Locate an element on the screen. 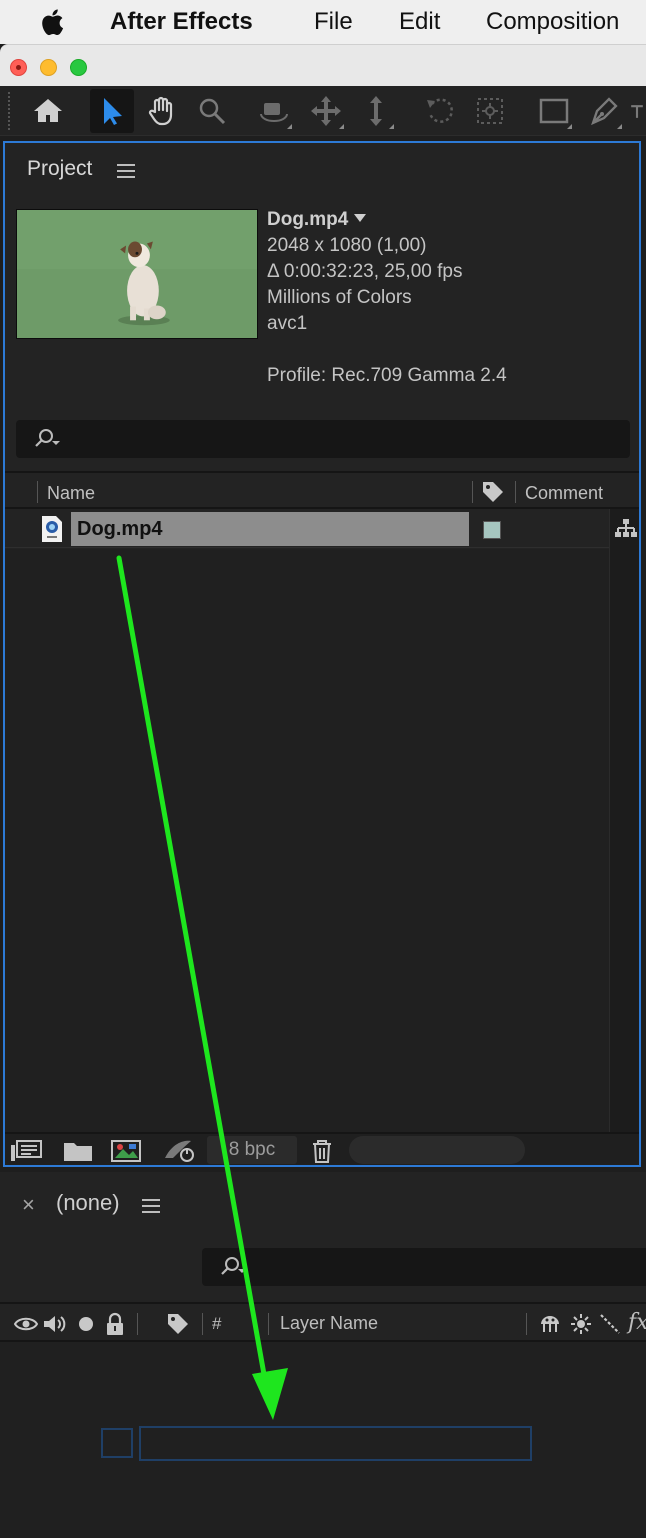 The image size is (646, 1538). audio-icon is located at coordinates (54, 1324).